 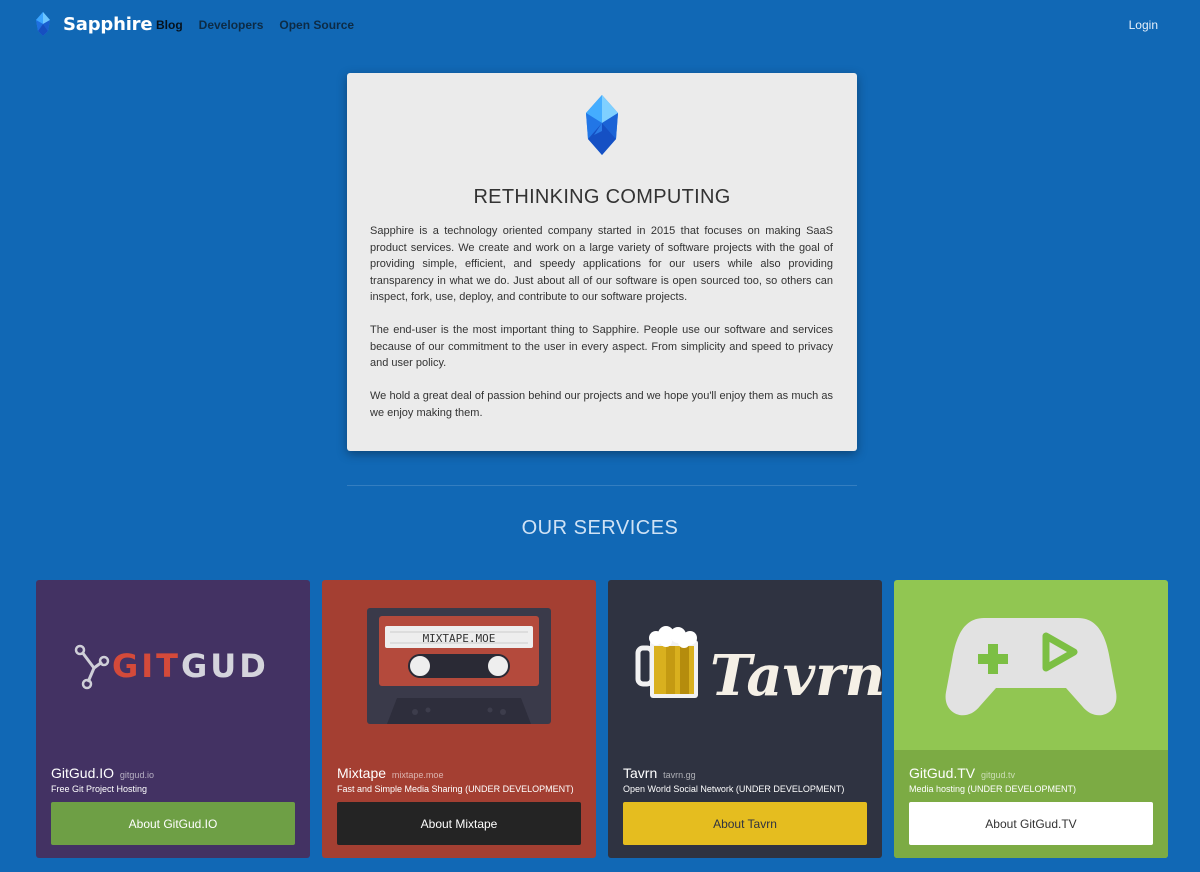 I want to click on brand: Sapphire, so click(x=94, y=24).